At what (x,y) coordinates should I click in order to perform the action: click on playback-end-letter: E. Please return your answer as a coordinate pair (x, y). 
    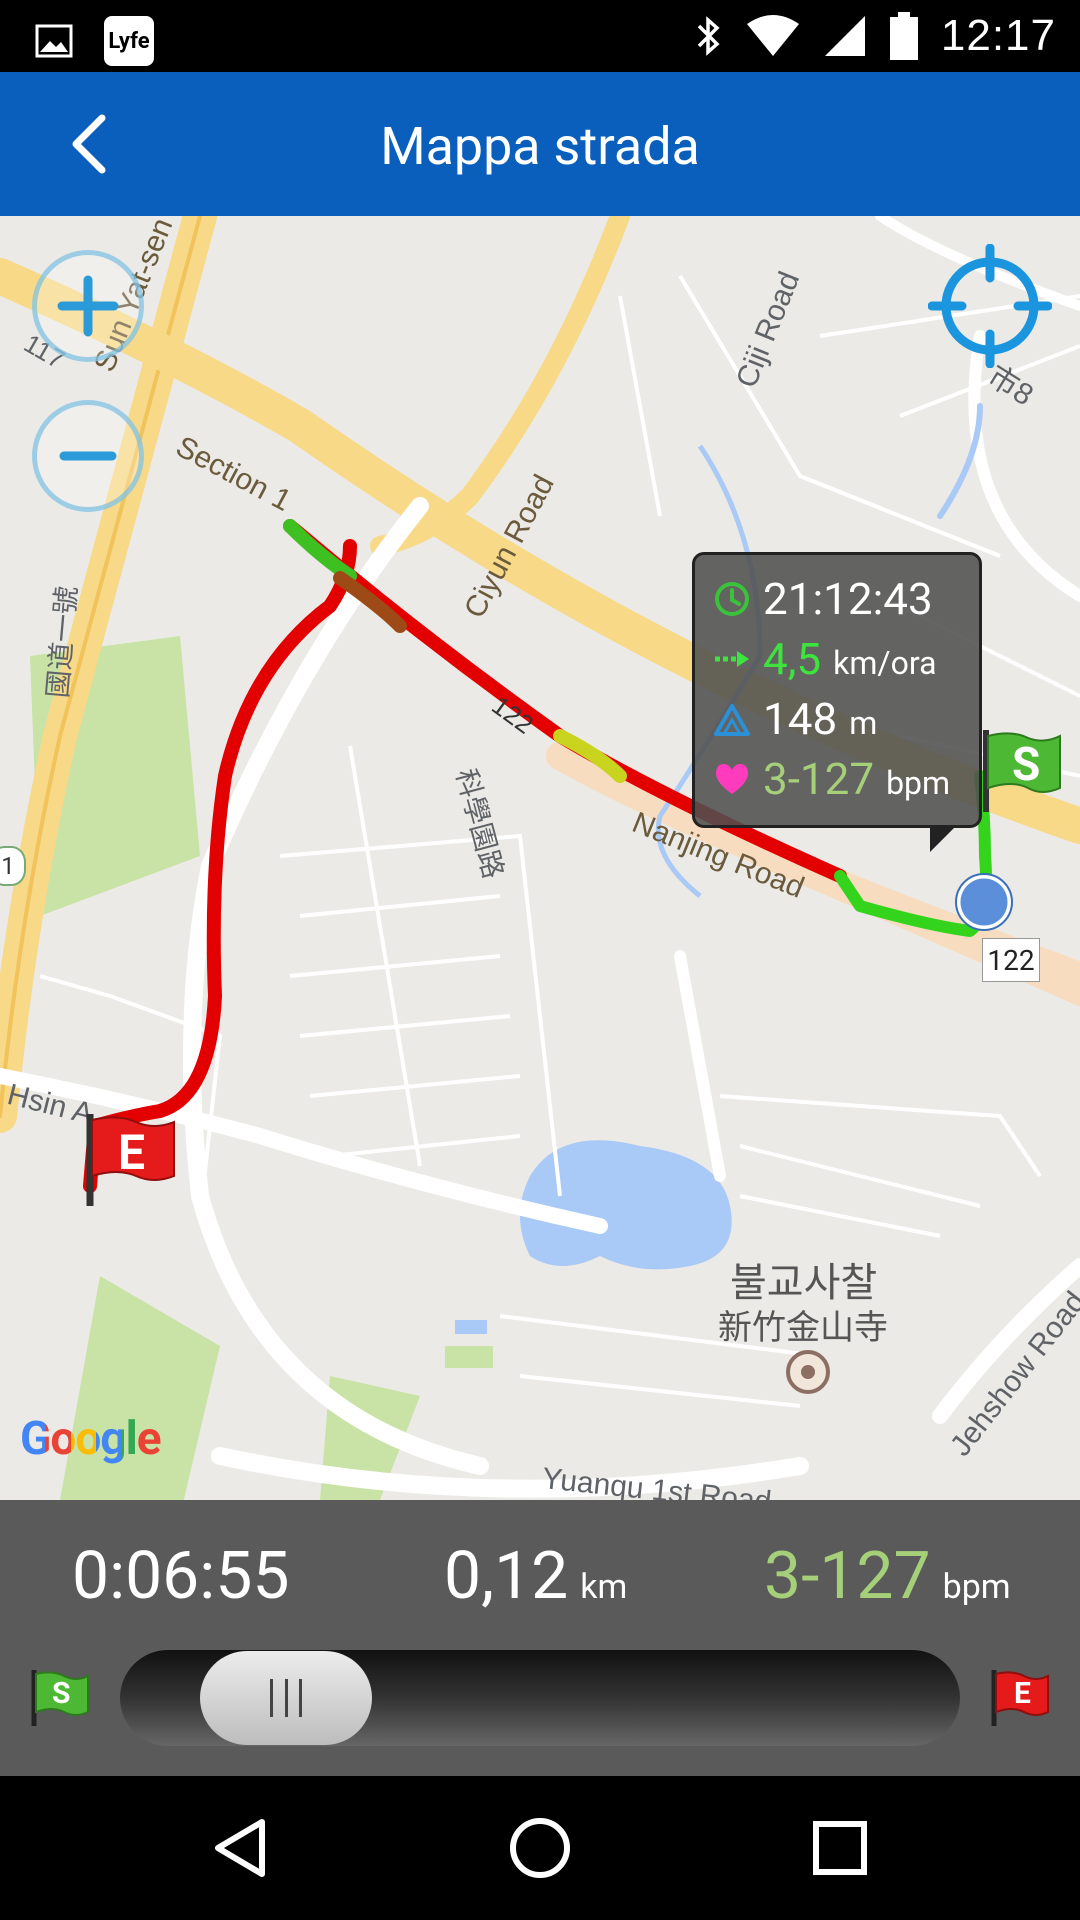
    Looking at the image, I should click on (1022, 1693).